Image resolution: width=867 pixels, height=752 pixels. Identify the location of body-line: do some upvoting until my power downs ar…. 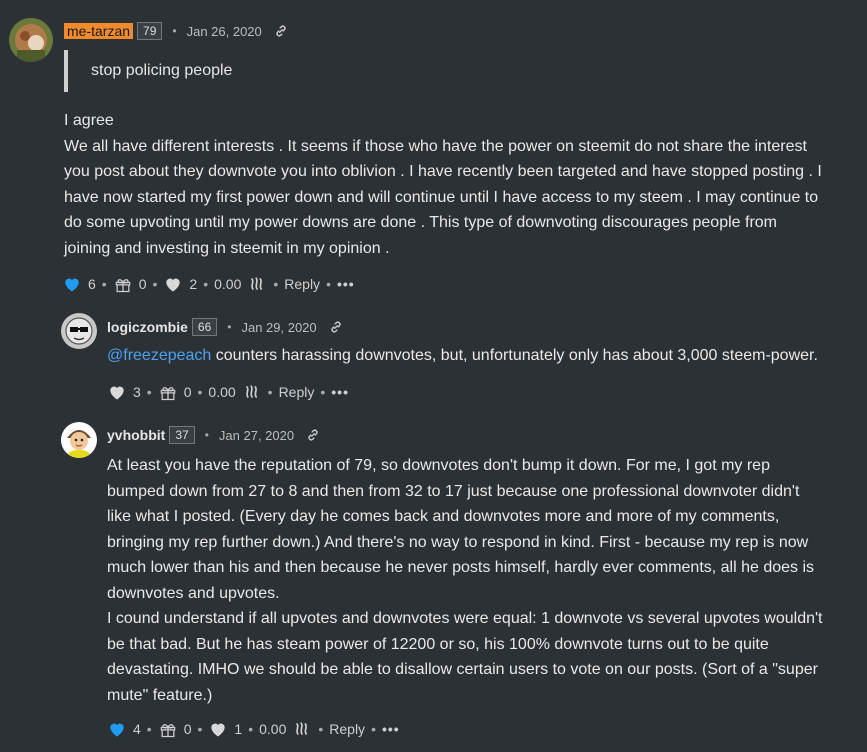
(420, 222).